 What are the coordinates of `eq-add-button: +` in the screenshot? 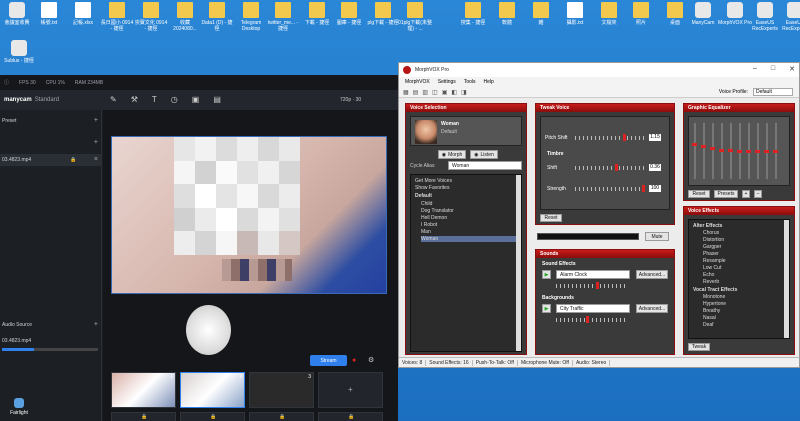 It's located at (746, 194).